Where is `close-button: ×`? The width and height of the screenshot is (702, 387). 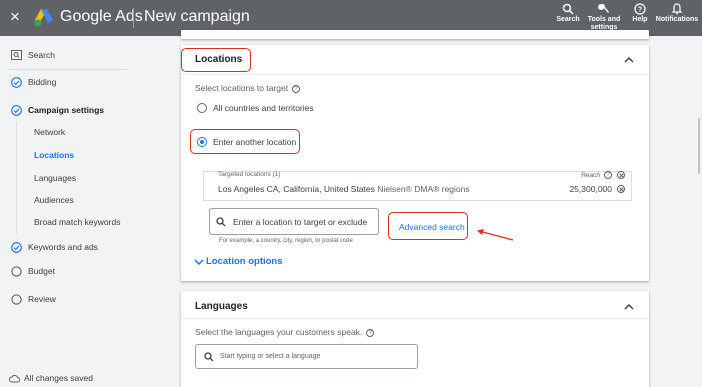 close-button: × is located at coordinates (15, 16).